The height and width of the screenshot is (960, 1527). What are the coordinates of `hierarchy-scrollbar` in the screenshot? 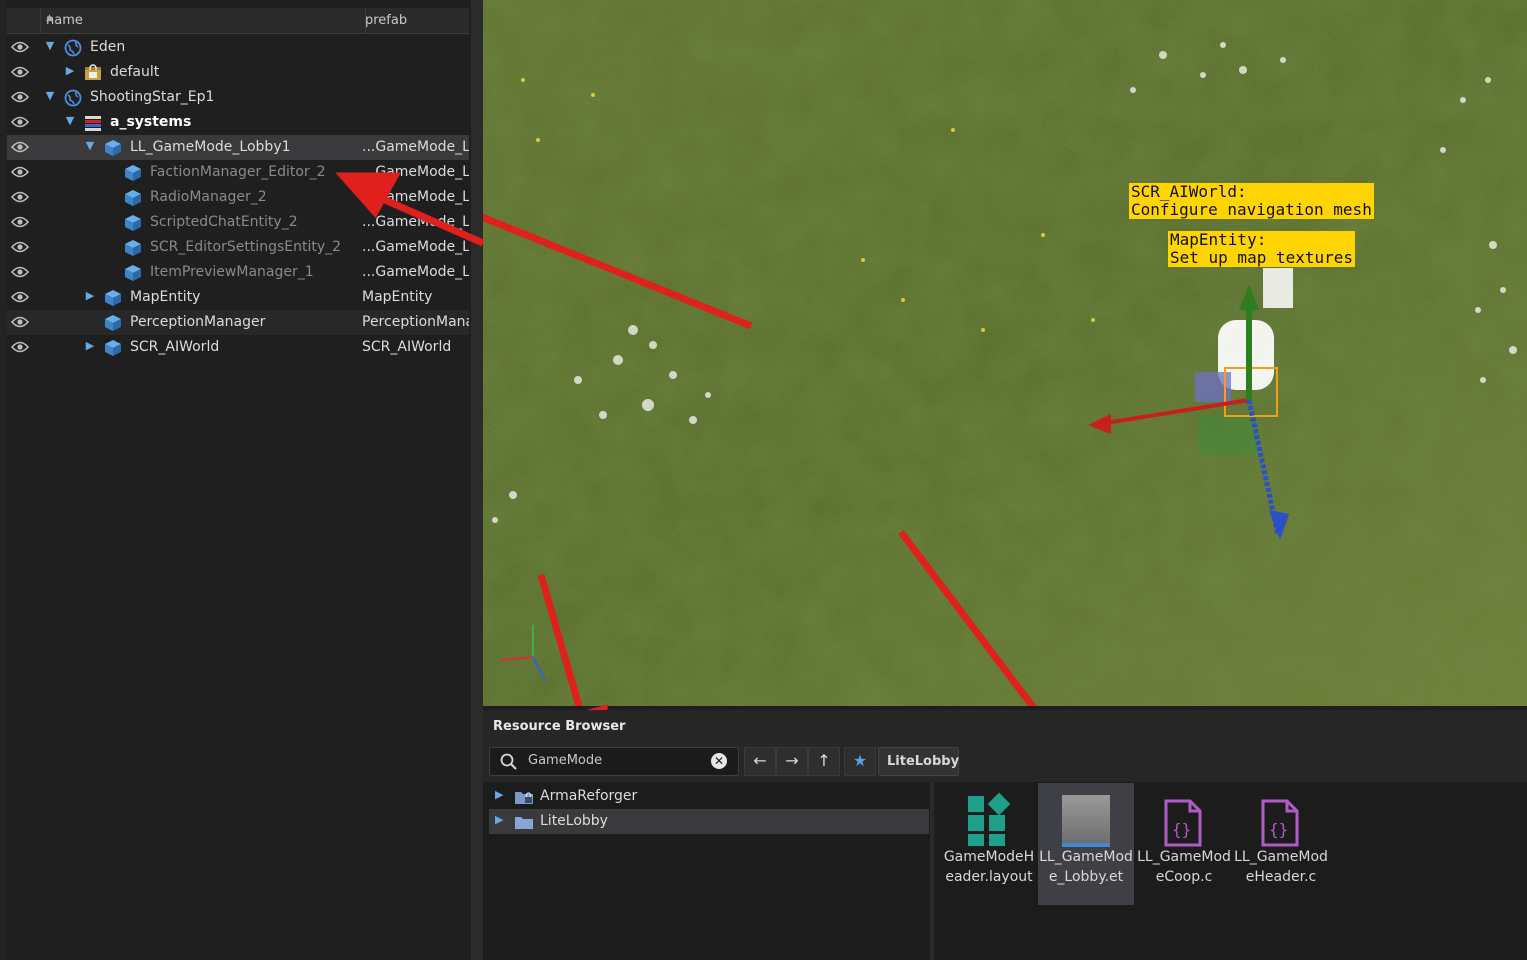 It's located at (477, 480).